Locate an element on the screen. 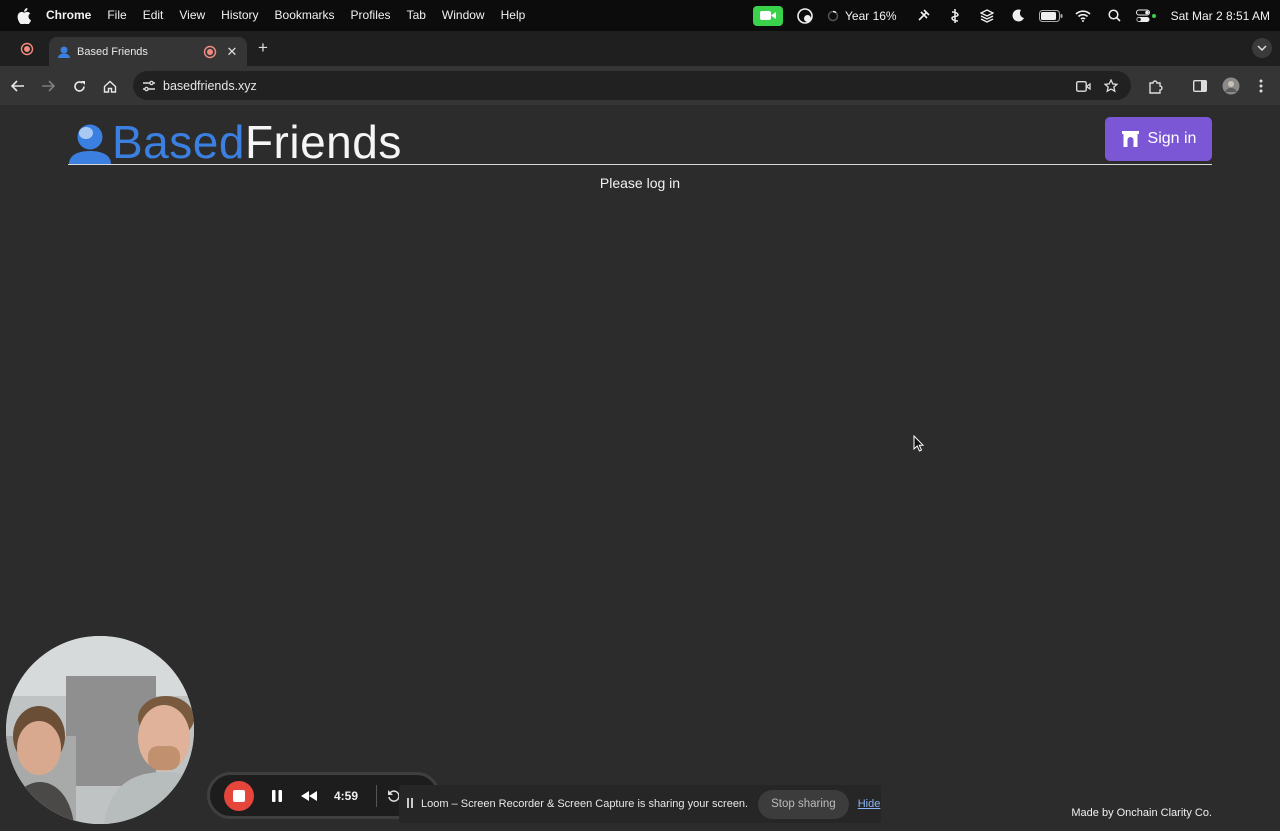 This screenshot has width=1280, height=831. control-center-icon is located at coordinates (1147, 15).